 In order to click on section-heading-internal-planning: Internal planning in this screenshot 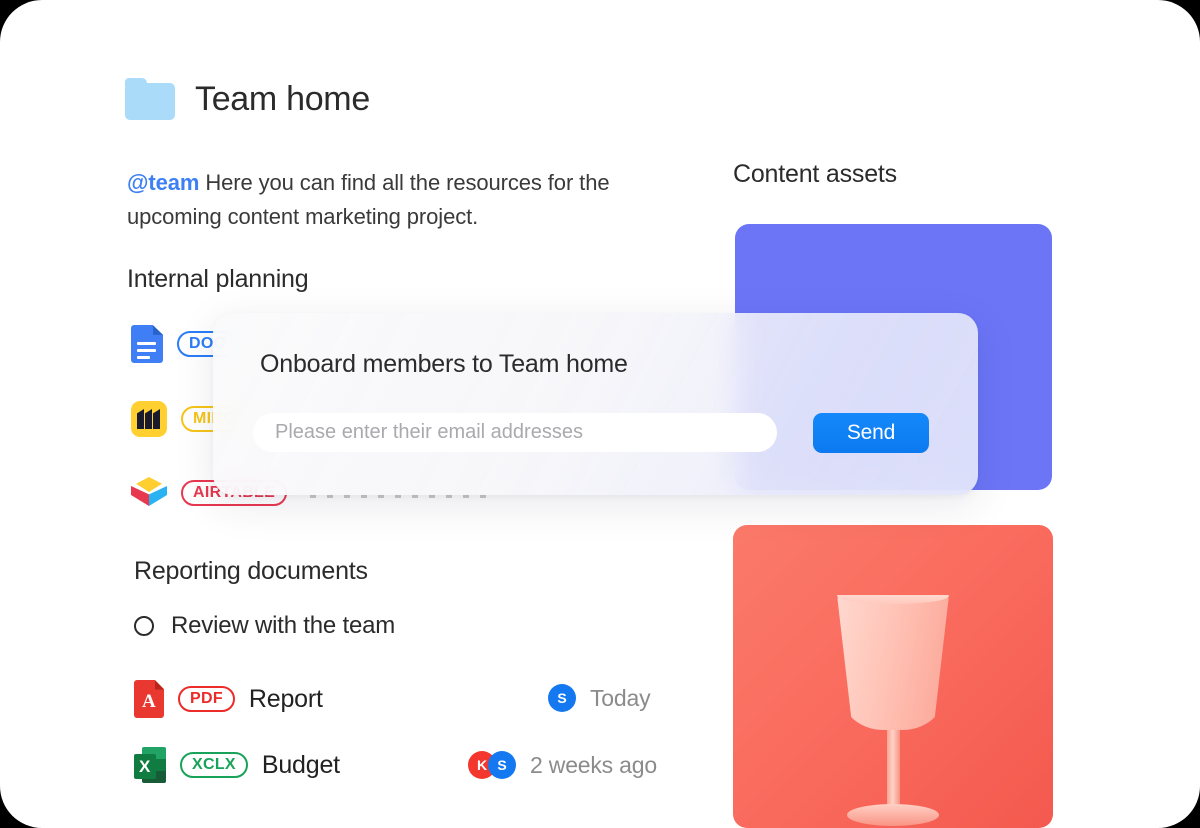, I will do `click(218, 279)`.